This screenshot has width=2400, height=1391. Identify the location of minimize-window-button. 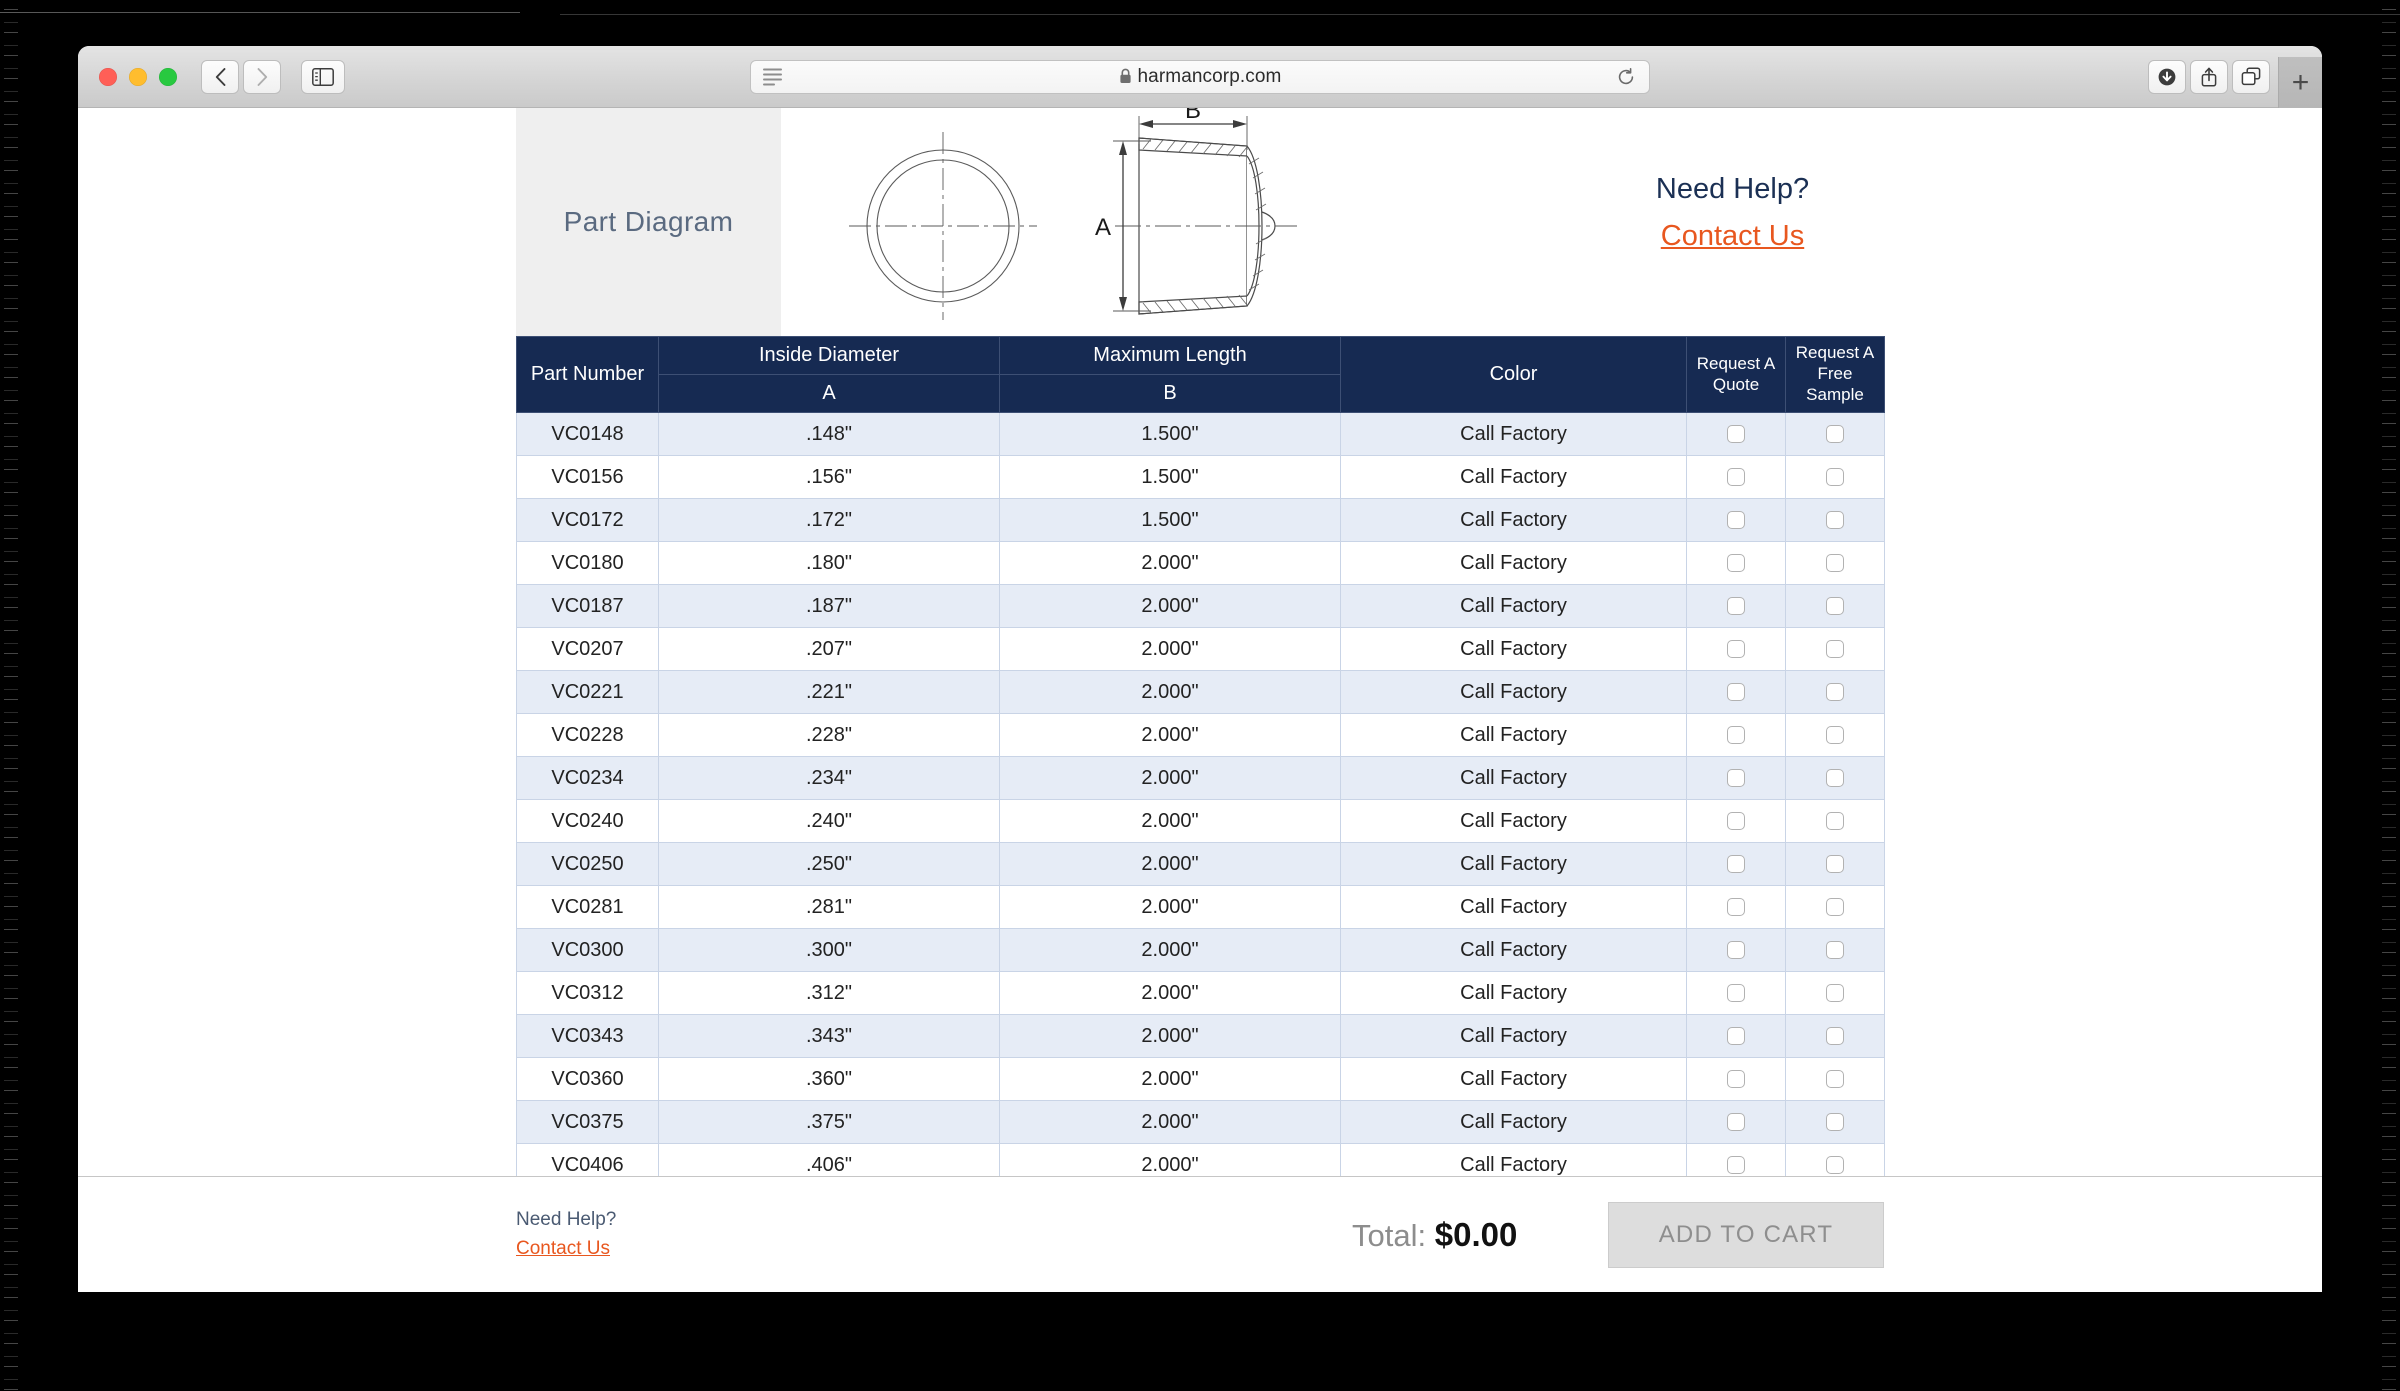
(138, 76).